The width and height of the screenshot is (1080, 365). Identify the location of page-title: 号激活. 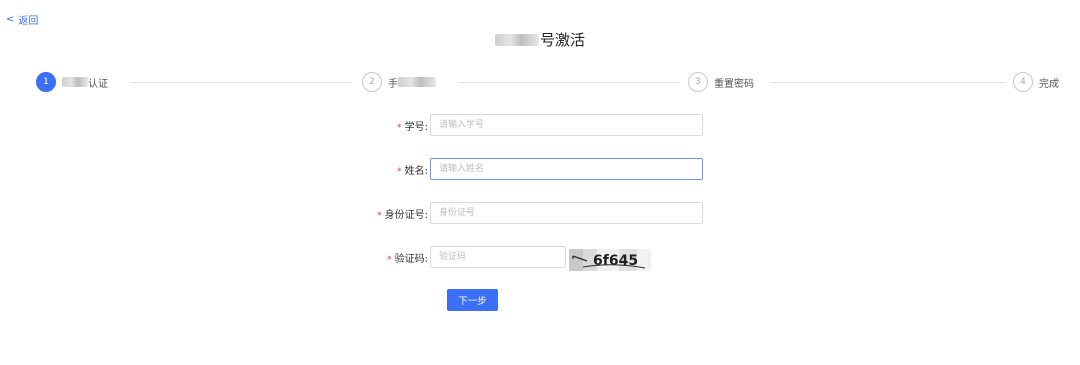
(540, 39).